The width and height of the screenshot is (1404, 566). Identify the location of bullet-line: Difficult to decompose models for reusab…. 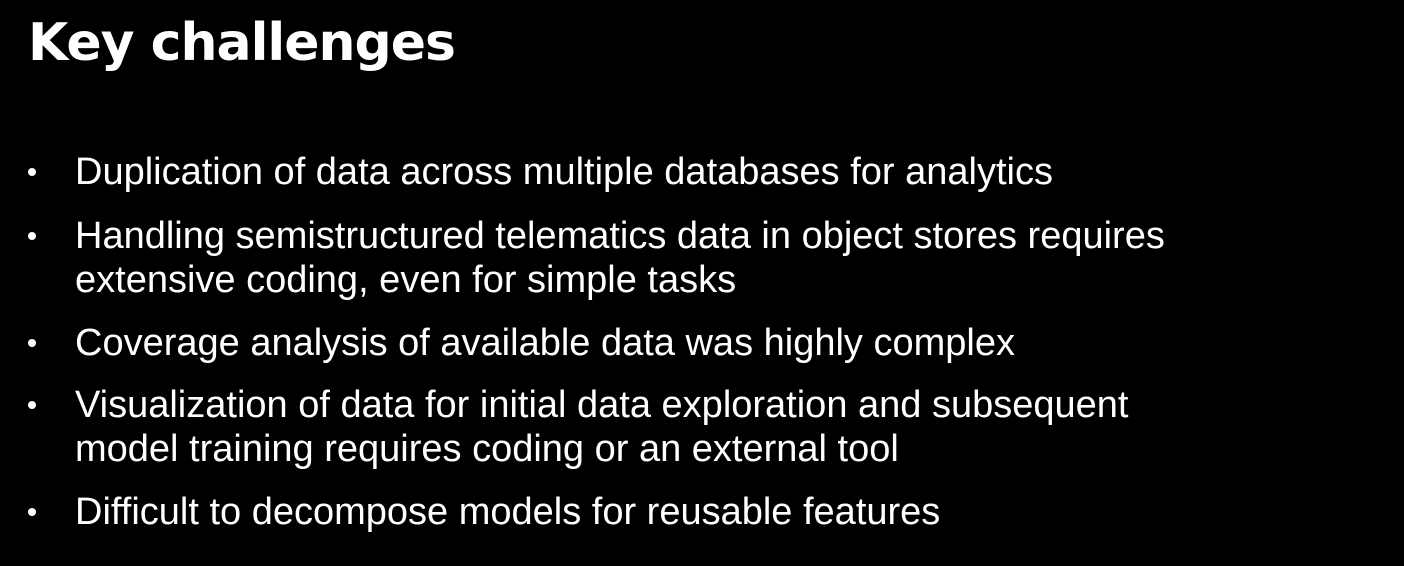
(508, 512).